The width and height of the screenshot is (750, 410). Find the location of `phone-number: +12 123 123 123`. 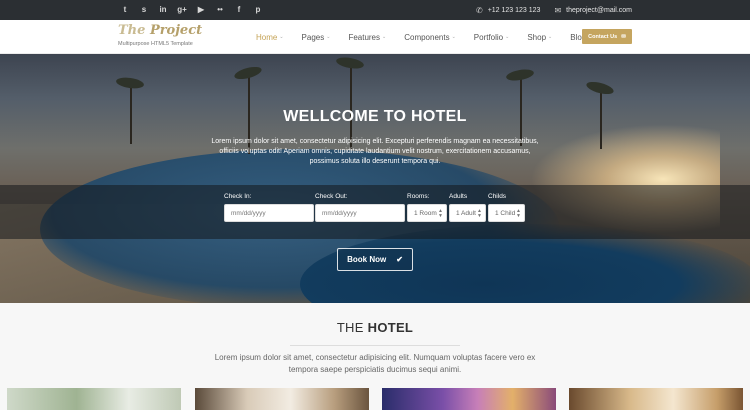

phone-number: +12 123 123 123 is located at coordinates (514, 10).